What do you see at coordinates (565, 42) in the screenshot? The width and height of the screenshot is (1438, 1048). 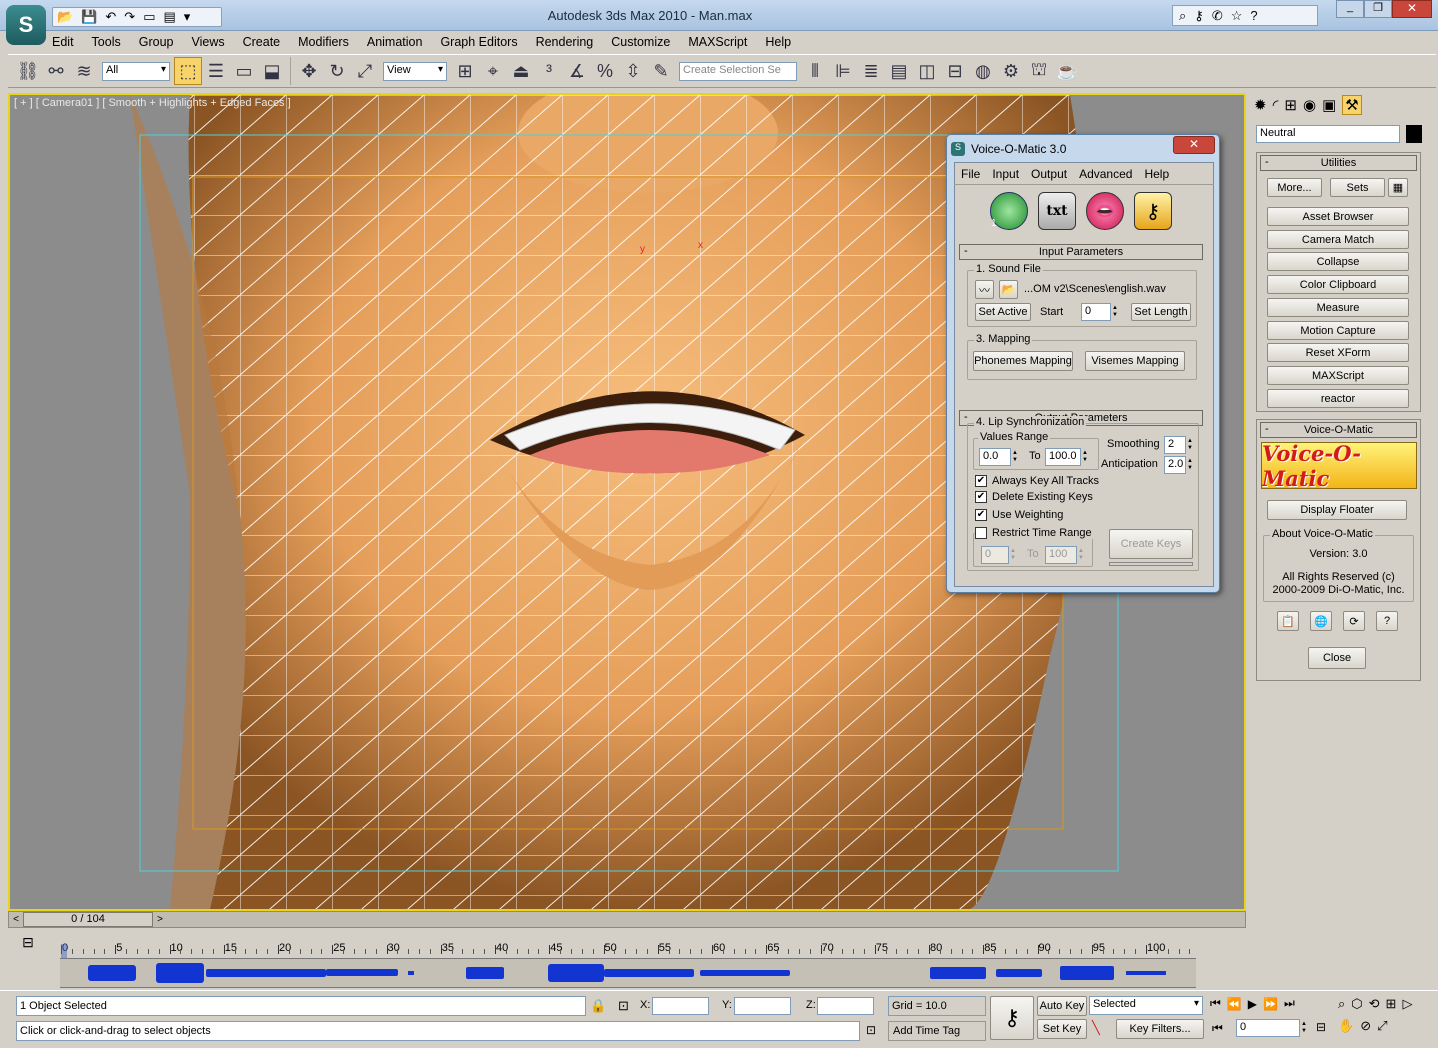 I see `menu-rendering: Rendering` at bounding box center [565, 42].